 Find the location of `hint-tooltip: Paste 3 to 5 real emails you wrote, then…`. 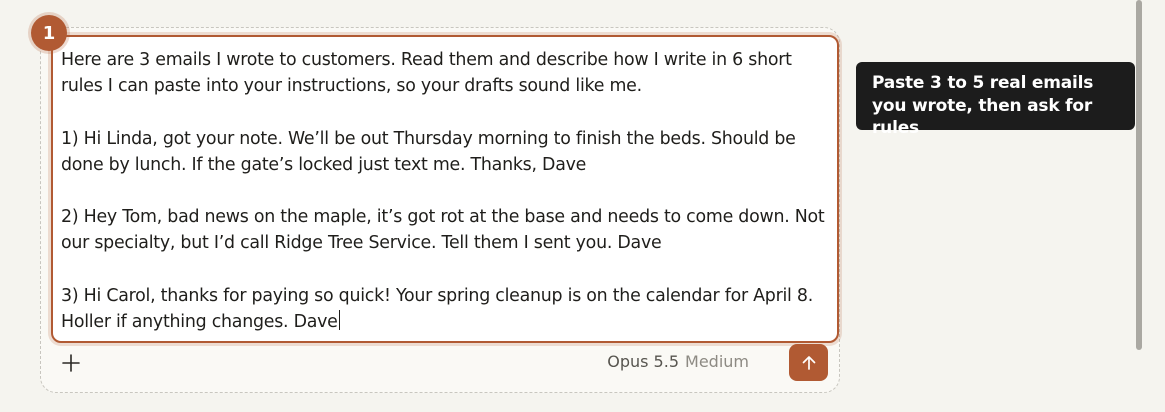

hint-tooltip: Paste 3 to 5 real emails you wrote, then… is located at coordinates (995, 100).